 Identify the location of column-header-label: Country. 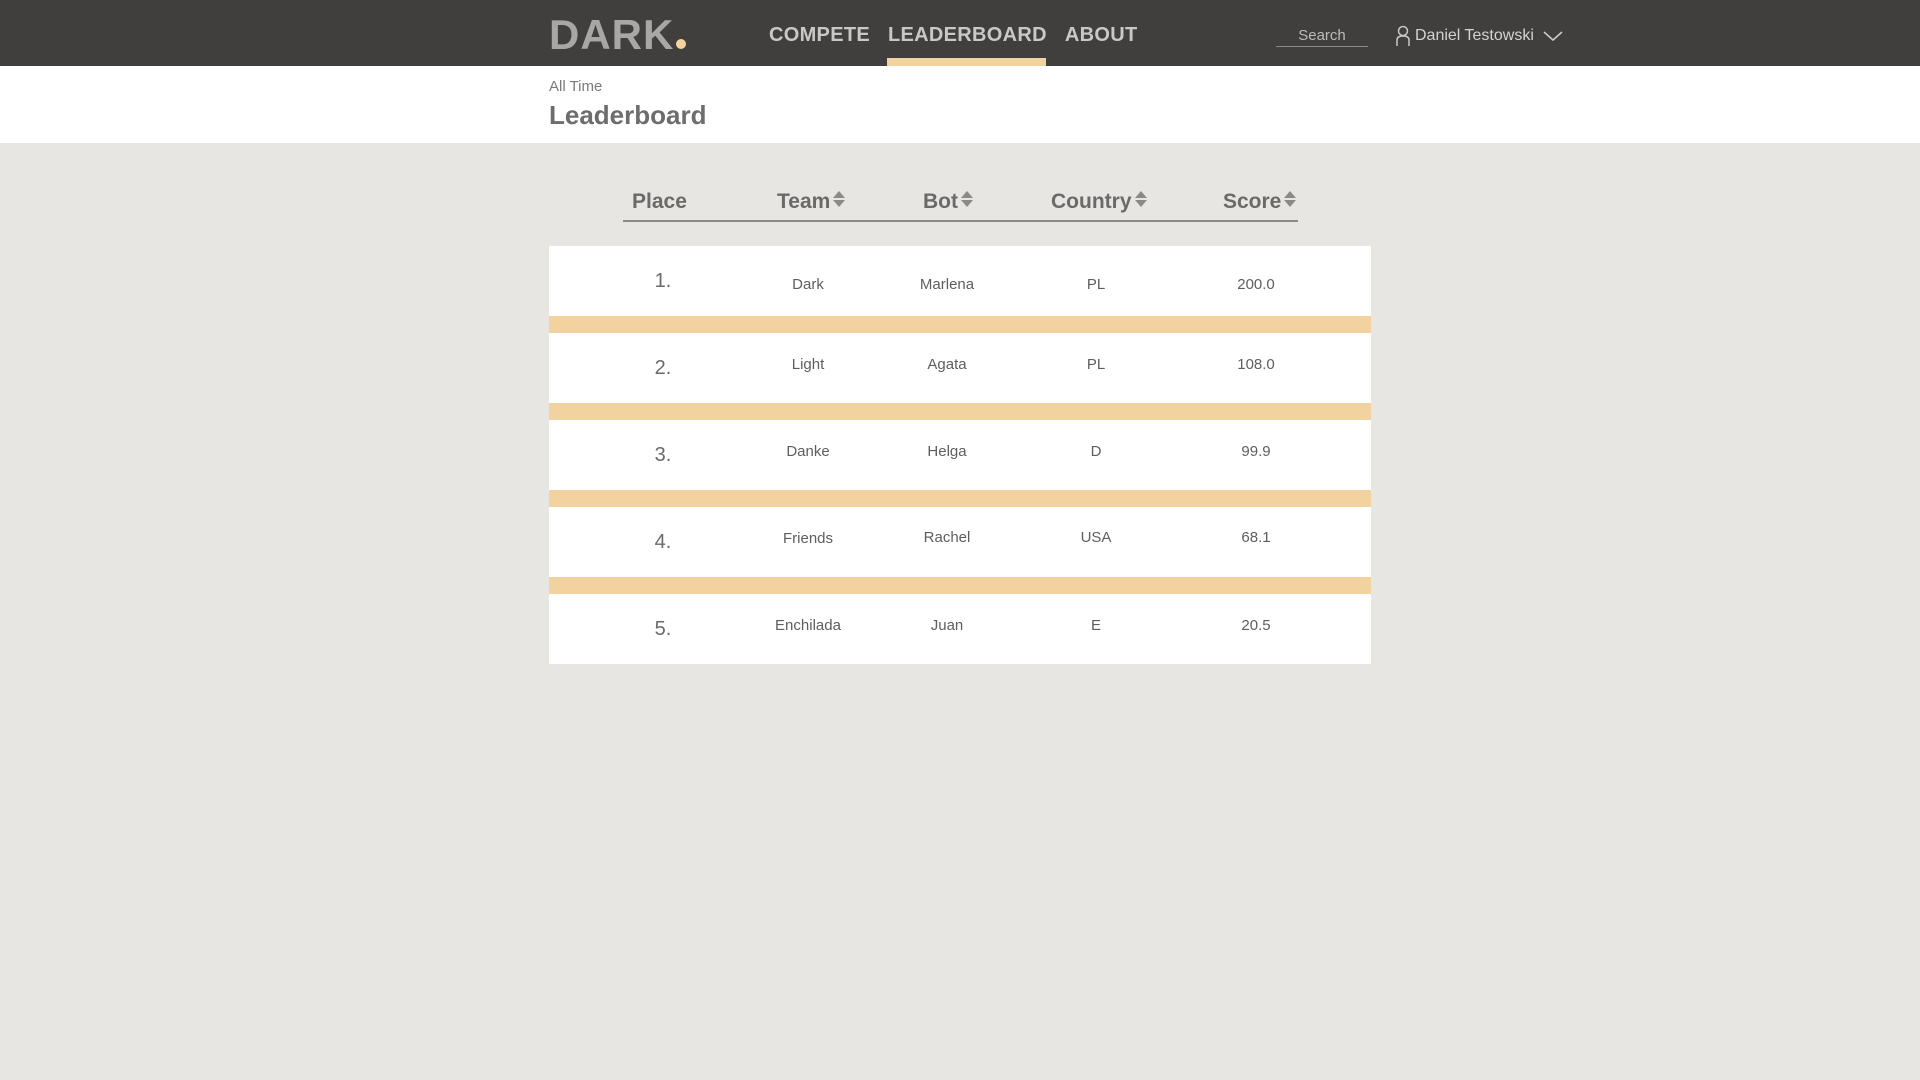
(1091, 201).